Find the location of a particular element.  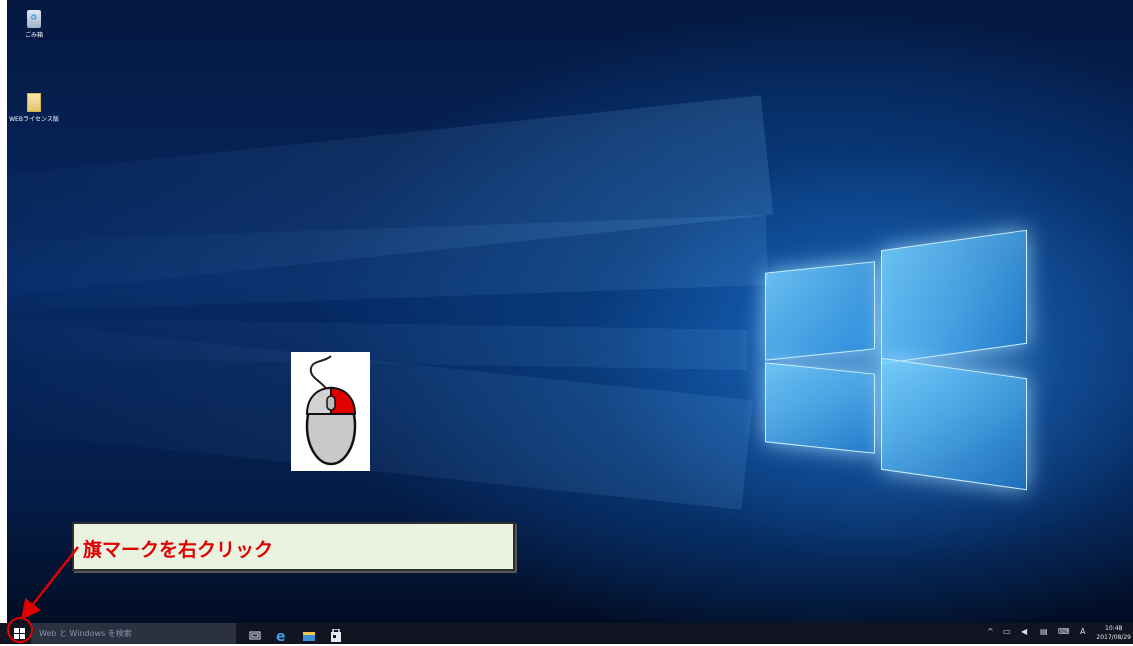

desktop-icon-recycle-bin: ごみ箱 is located at coordinates (34, 24).